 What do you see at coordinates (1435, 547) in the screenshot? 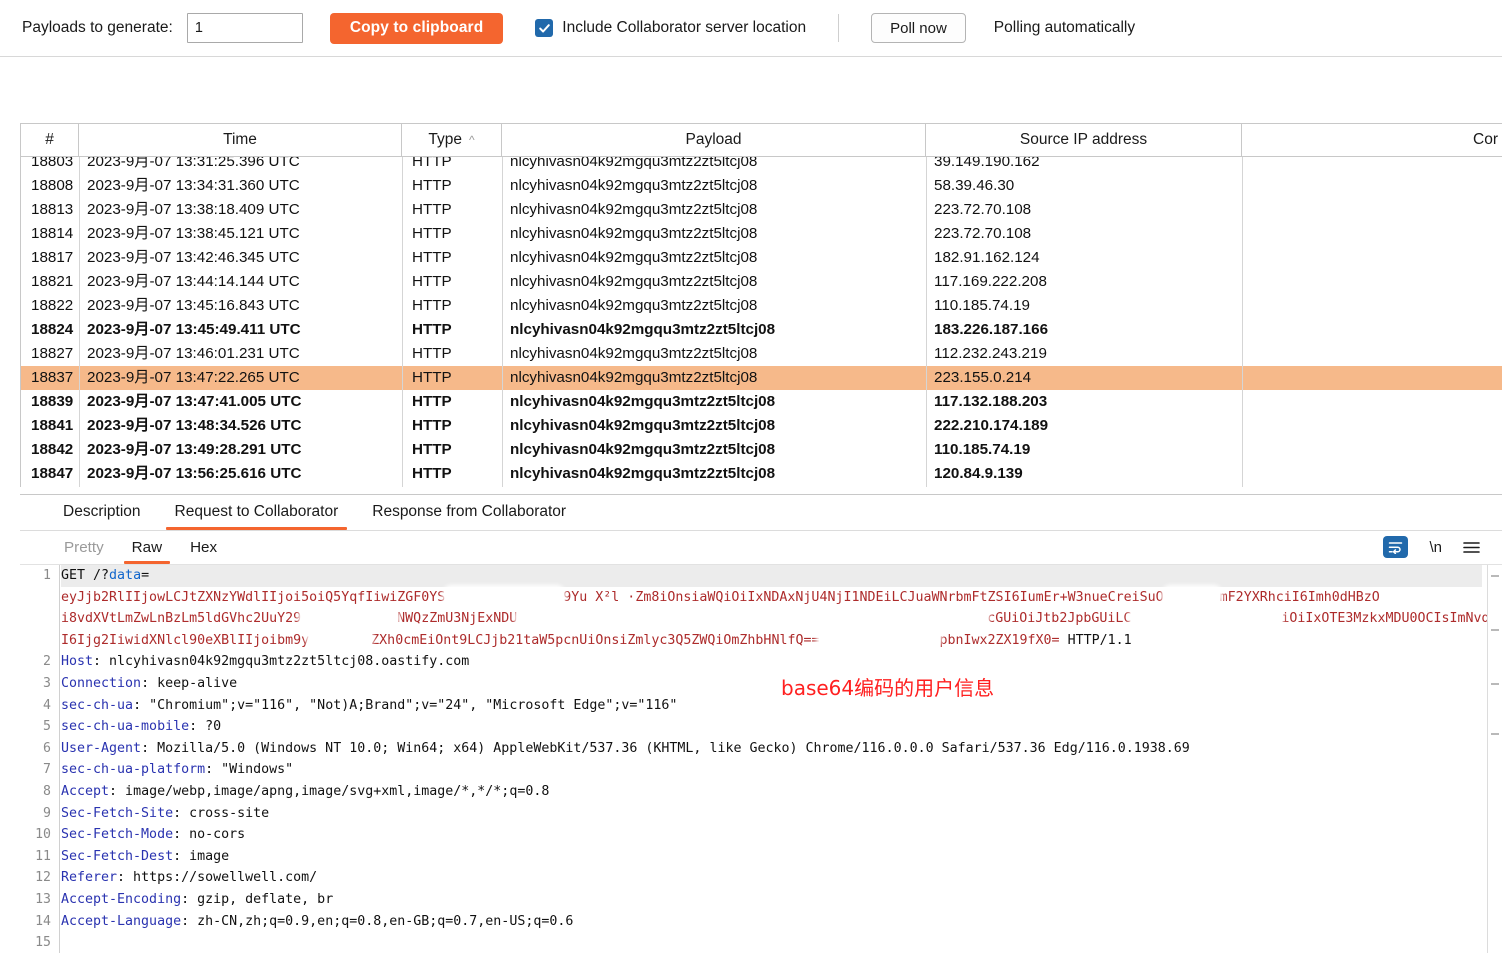
I see `newline-icon: \n` at bounding box center [1435, 547].